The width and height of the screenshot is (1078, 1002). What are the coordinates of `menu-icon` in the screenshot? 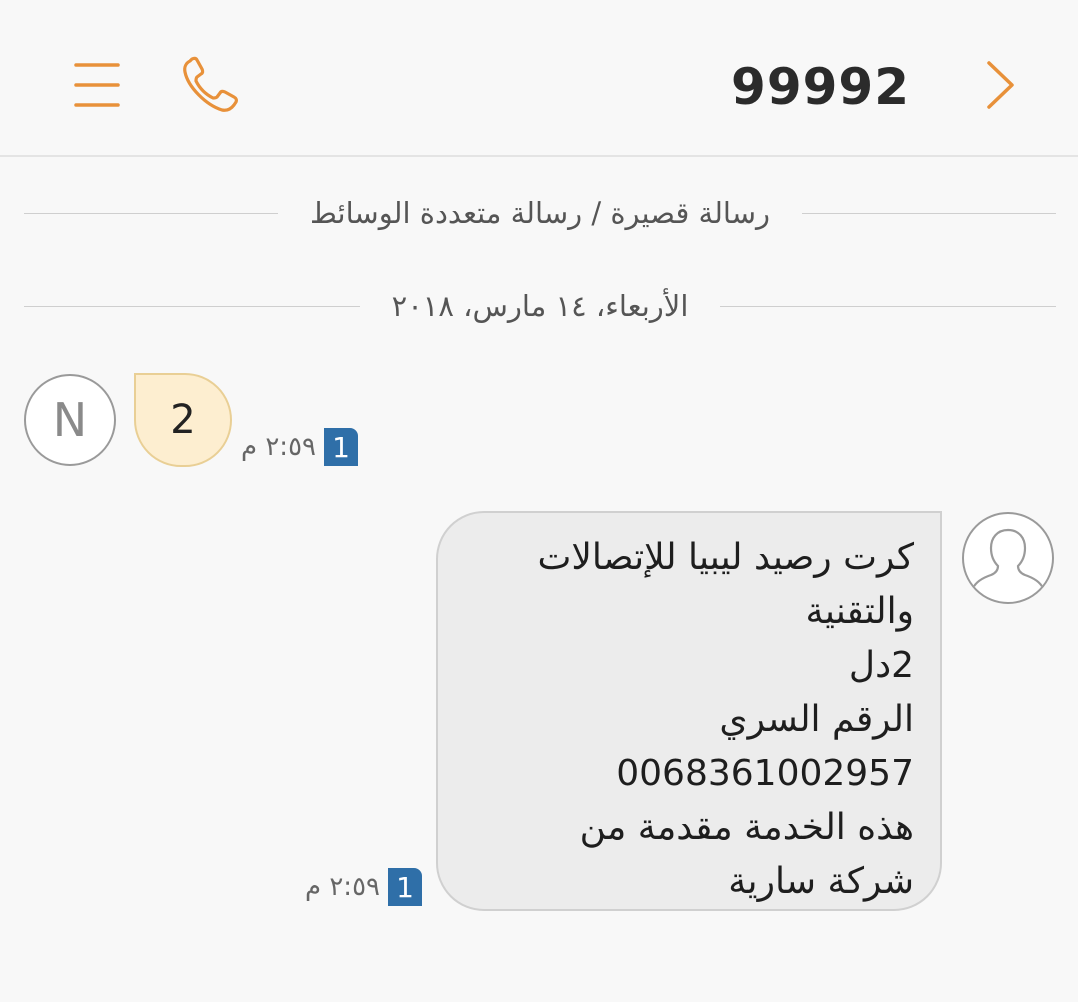 It's located at (97, 85).